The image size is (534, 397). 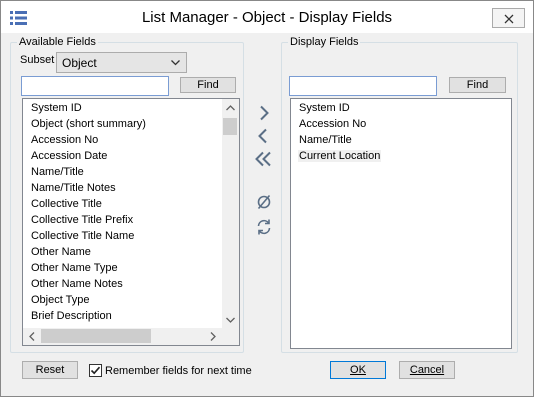 I want to click on reset-button: Reset, so click(x=50, y=370).